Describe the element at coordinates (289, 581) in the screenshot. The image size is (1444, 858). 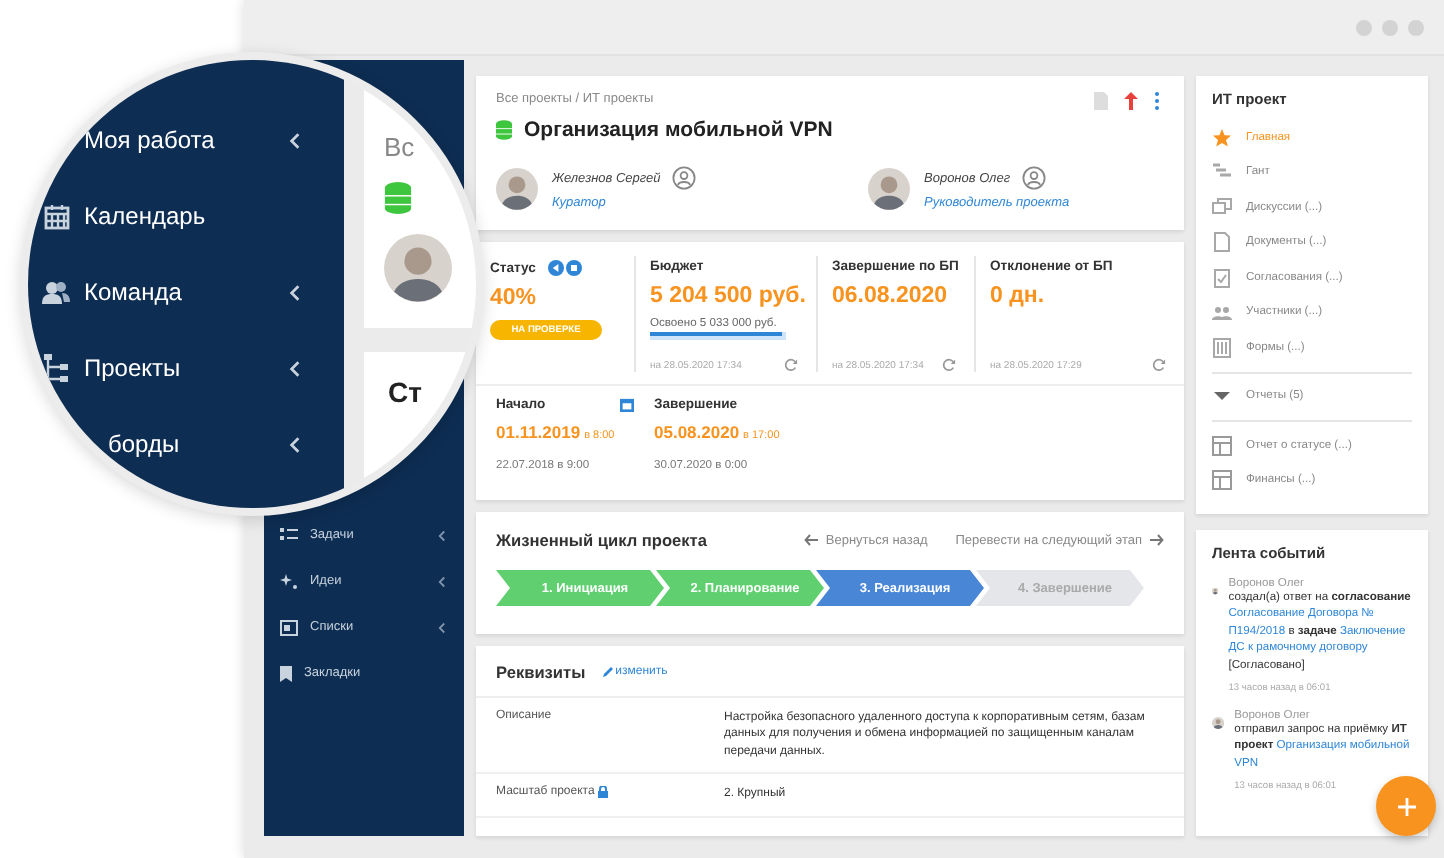
I see `sparkle-icon` at that location.